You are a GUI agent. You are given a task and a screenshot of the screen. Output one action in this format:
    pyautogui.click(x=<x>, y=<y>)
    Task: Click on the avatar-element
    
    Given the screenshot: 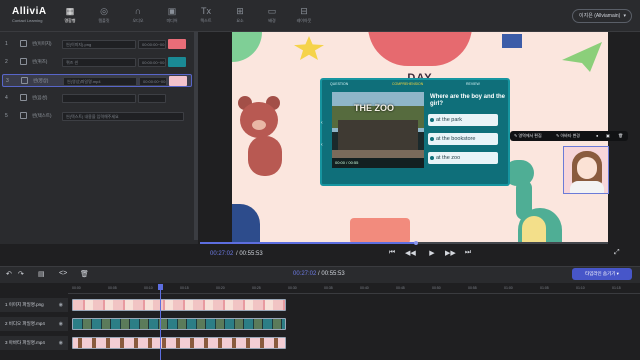 What is the action you would take?
    pyautogui.click(x=586, y=170)
    